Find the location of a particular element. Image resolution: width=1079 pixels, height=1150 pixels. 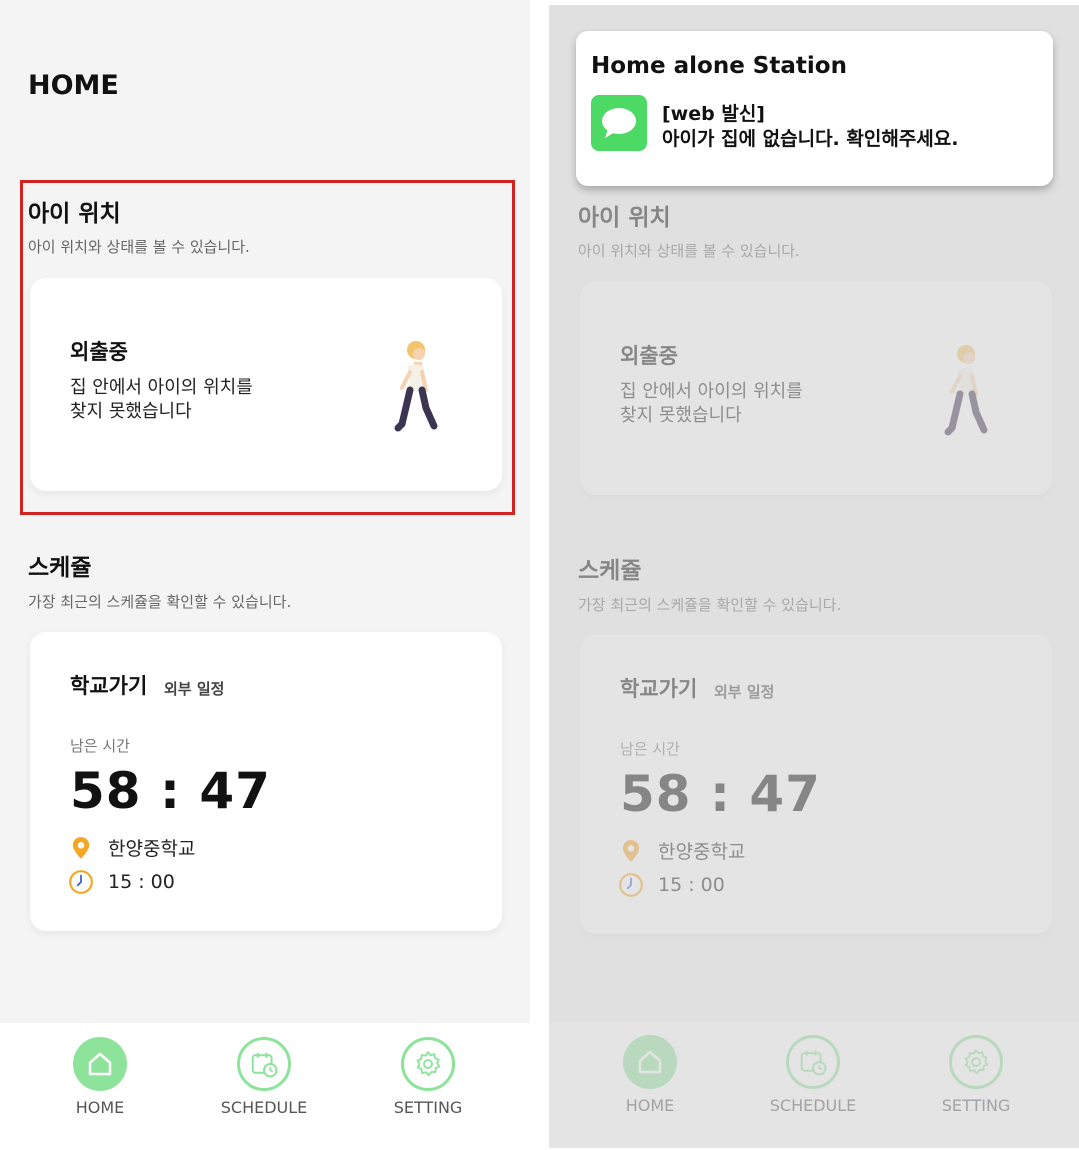

schedule-section-subtitle: 가장 최근의 스케쥴을 확인할 수 있습니다. is located at coordinates (160, 602).